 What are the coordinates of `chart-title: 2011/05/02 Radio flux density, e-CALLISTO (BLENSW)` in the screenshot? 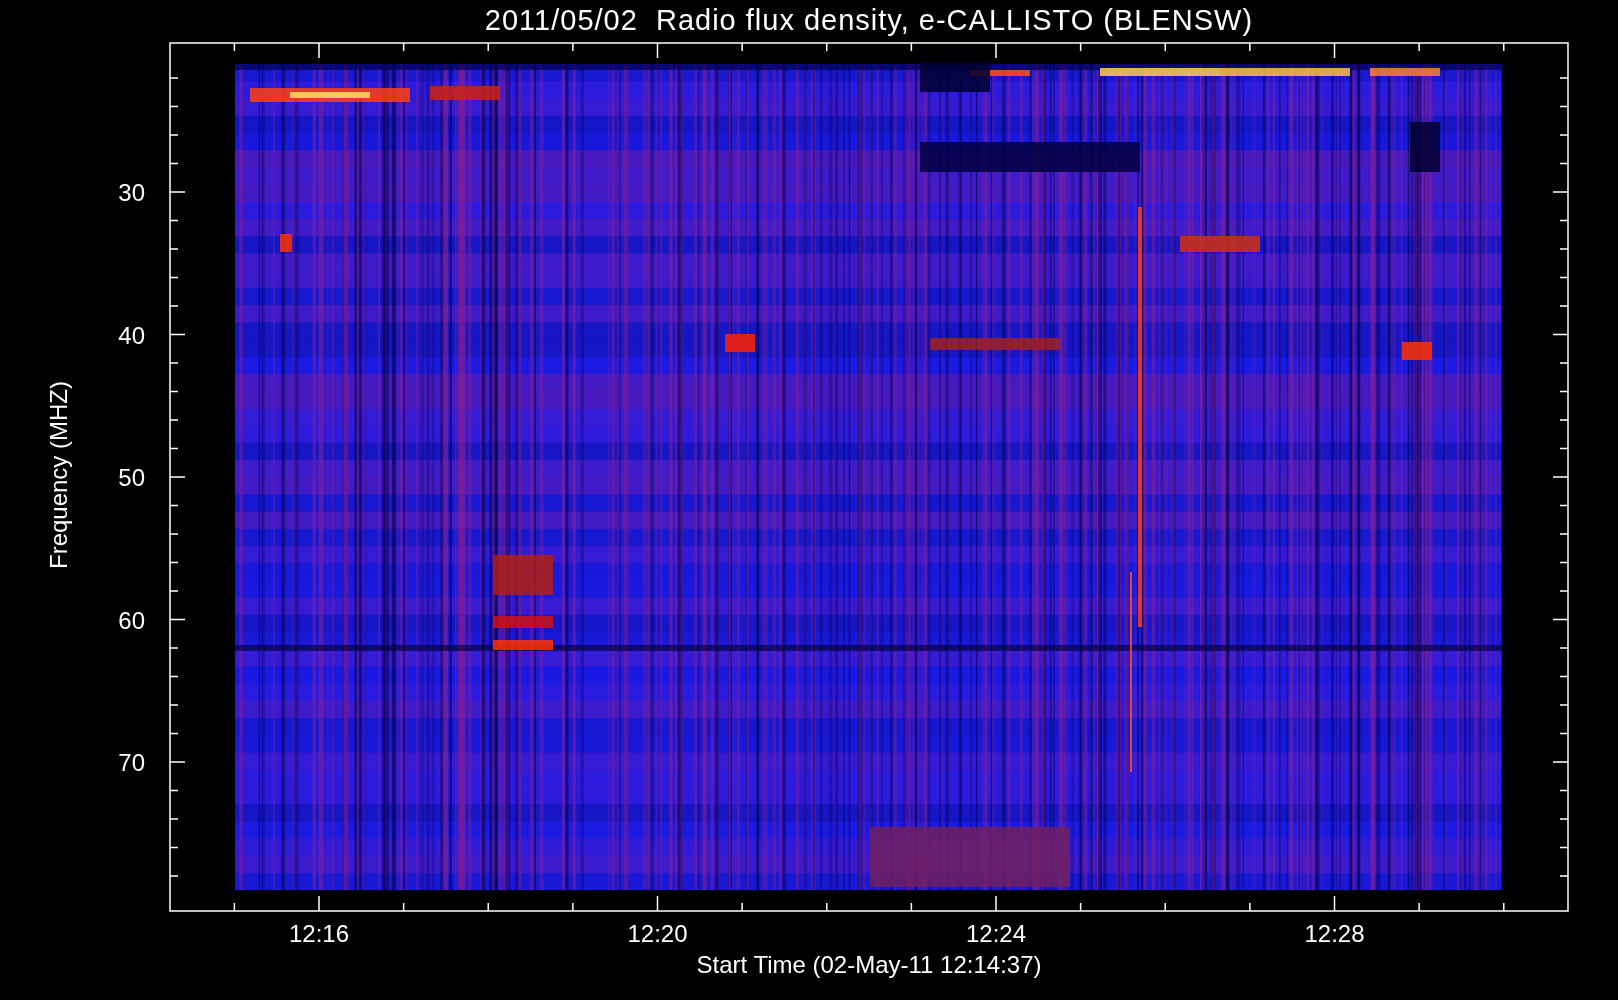 It's located at (869, 20).